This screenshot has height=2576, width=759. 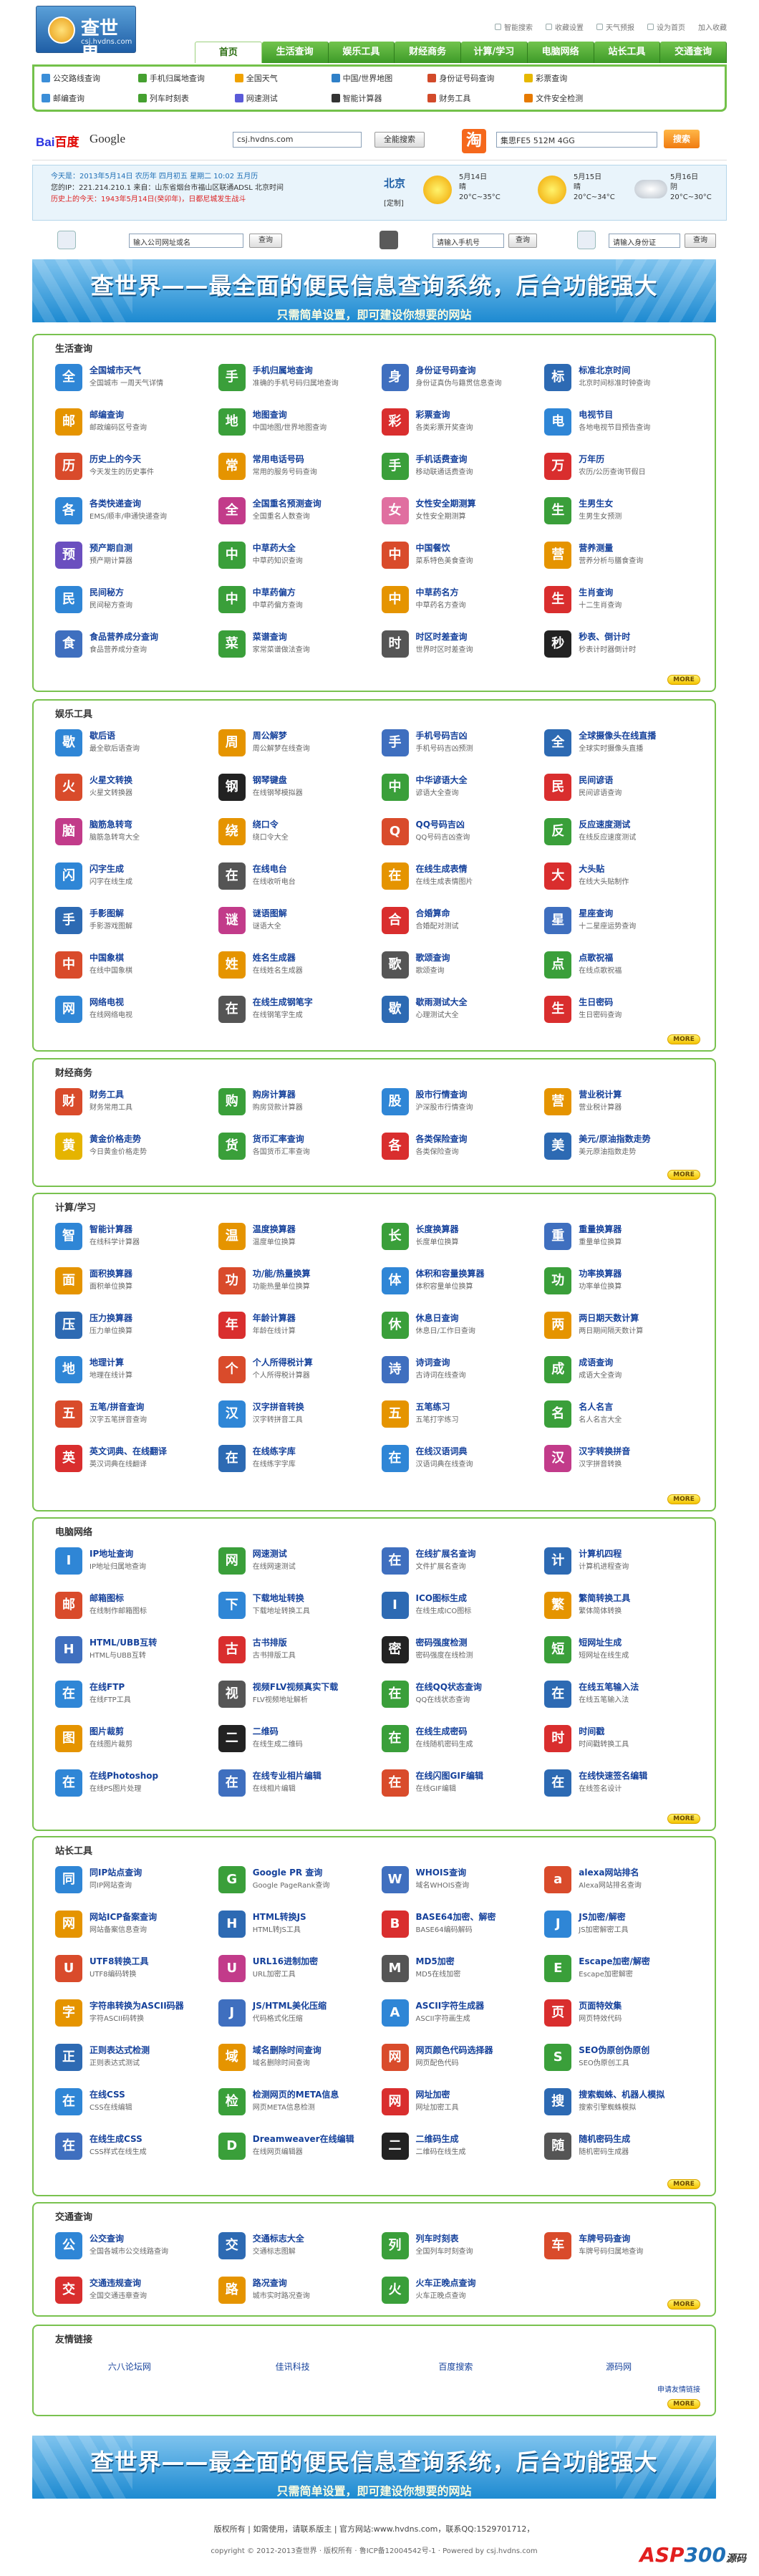 I want to click on tool-name: 反应速度测试, so click(x=604, y=824).